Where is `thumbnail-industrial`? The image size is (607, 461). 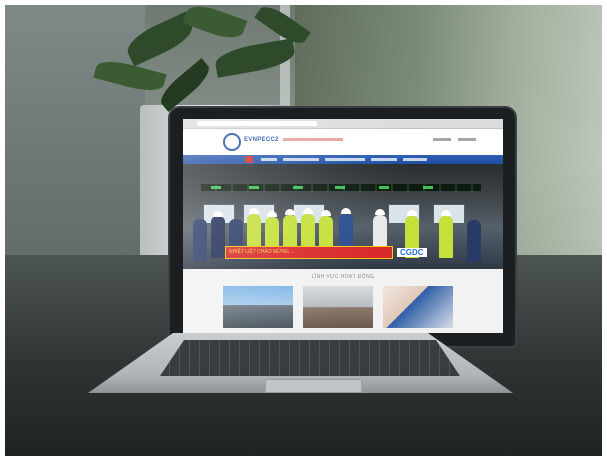
thumbnail-industrial is located at coordinates (338, 307).